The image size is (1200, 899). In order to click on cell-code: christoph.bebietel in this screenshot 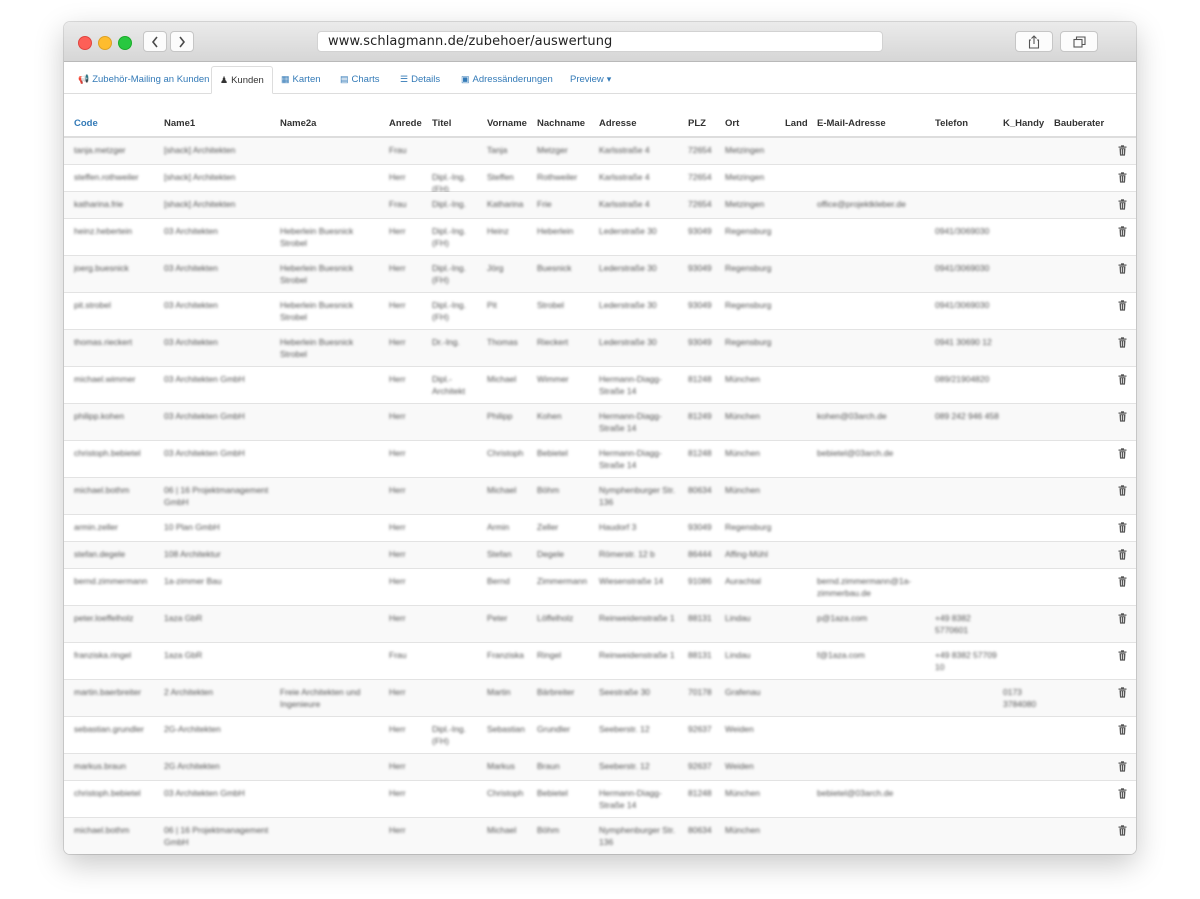, I will do `click(107, 793)`.